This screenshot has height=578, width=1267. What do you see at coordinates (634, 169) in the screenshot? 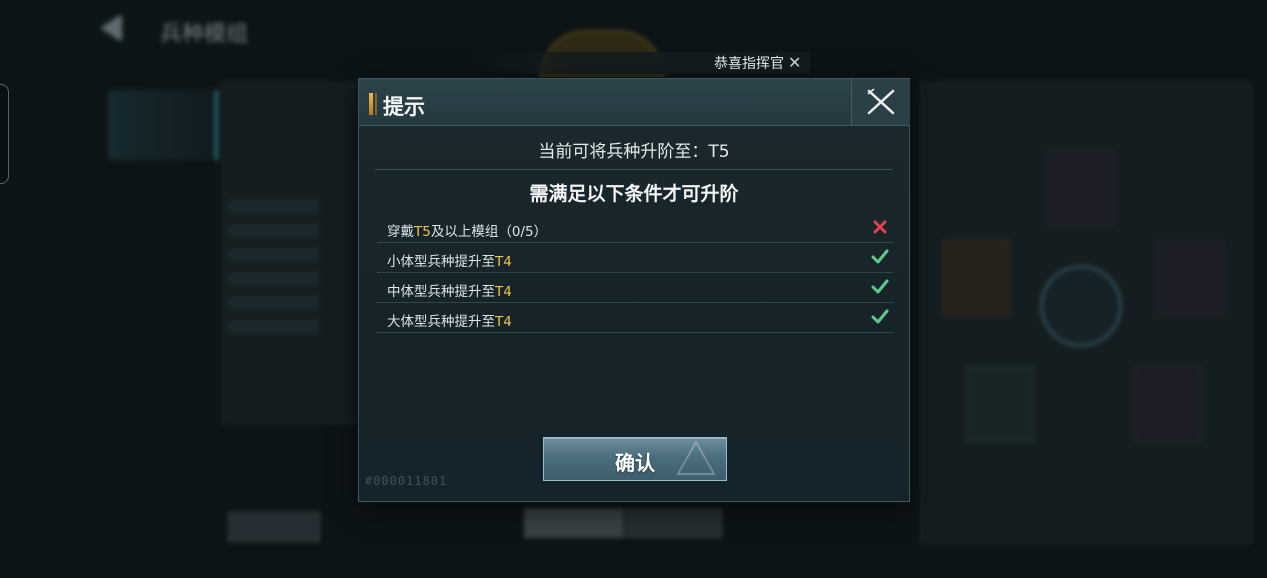
I see `divider` at bounding box center [634, 169].